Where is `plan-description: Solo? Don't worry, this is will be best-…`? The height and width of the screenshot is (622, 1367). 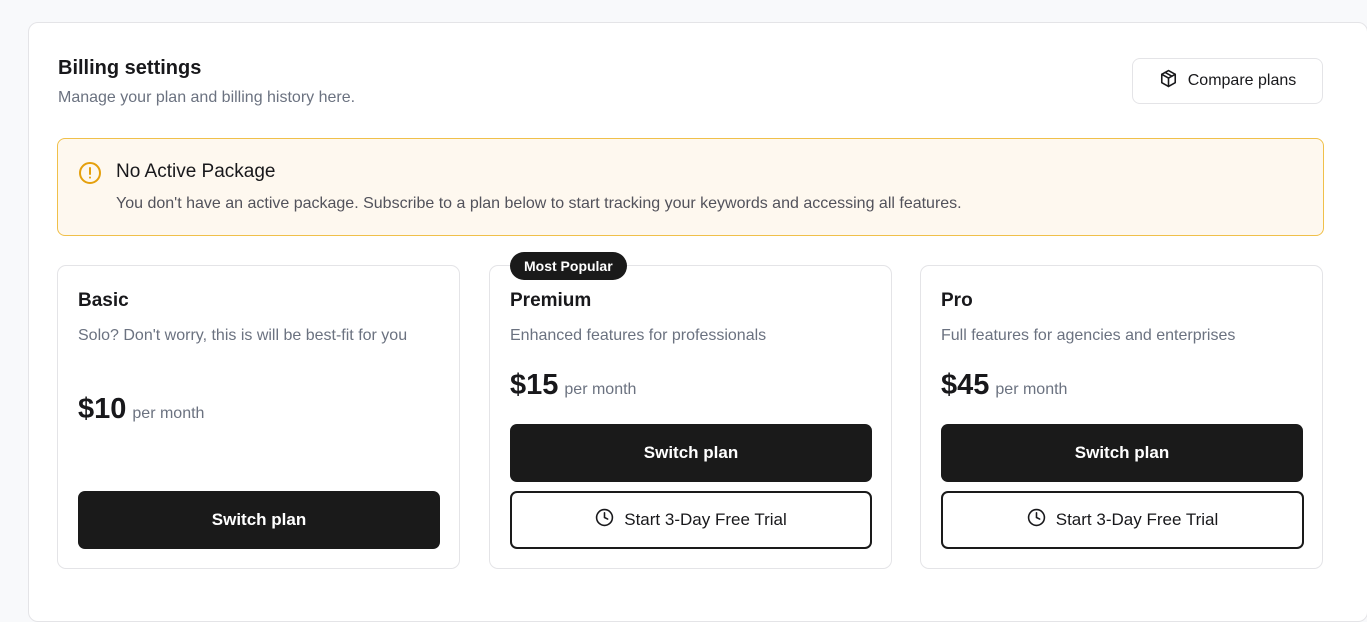
plan-description: Solo? Don't worry, this is will be best-… is located at coordinates (243, 335).